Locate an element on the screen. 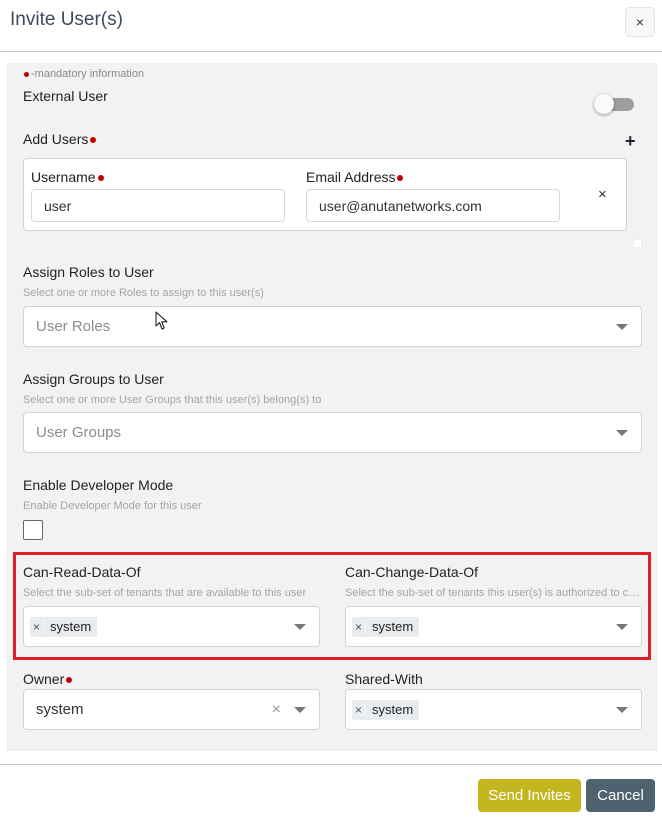 This screenshot has width=662, height=824. mandatory-note: -mandatory information is located at coordinates (84, 74).